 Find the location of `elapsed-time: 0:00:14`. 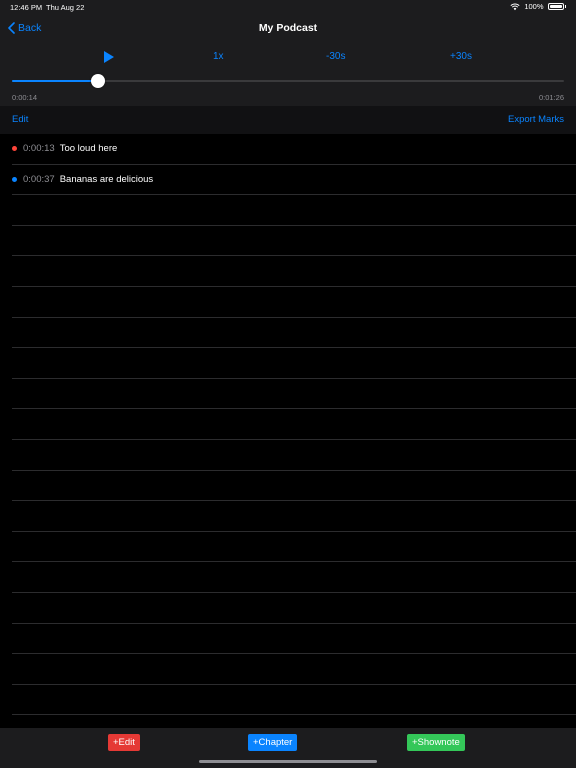

elapsed-time: 0:00:14 is located at coordinates (25, 97).